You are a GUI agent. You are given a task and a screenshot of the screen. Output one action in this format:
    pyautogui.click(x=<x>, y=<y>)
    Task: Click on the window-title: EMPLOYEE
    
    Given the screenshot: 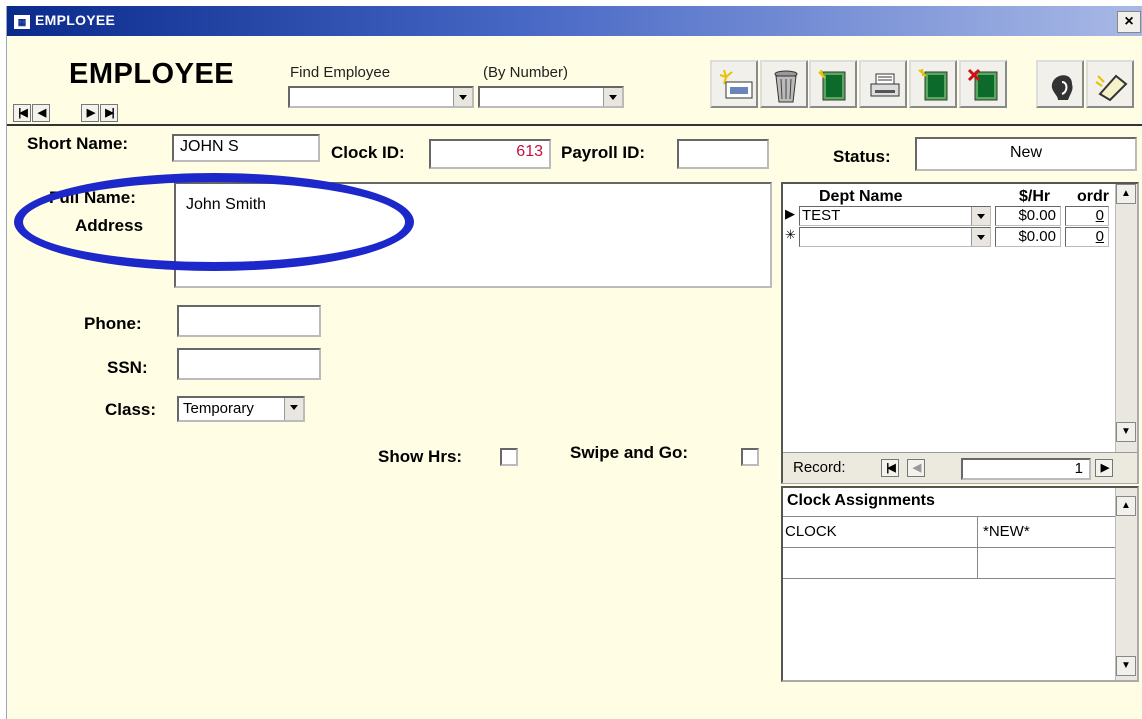 What is the action you would take?
    pyautogui.click(x=75, y=20)
    